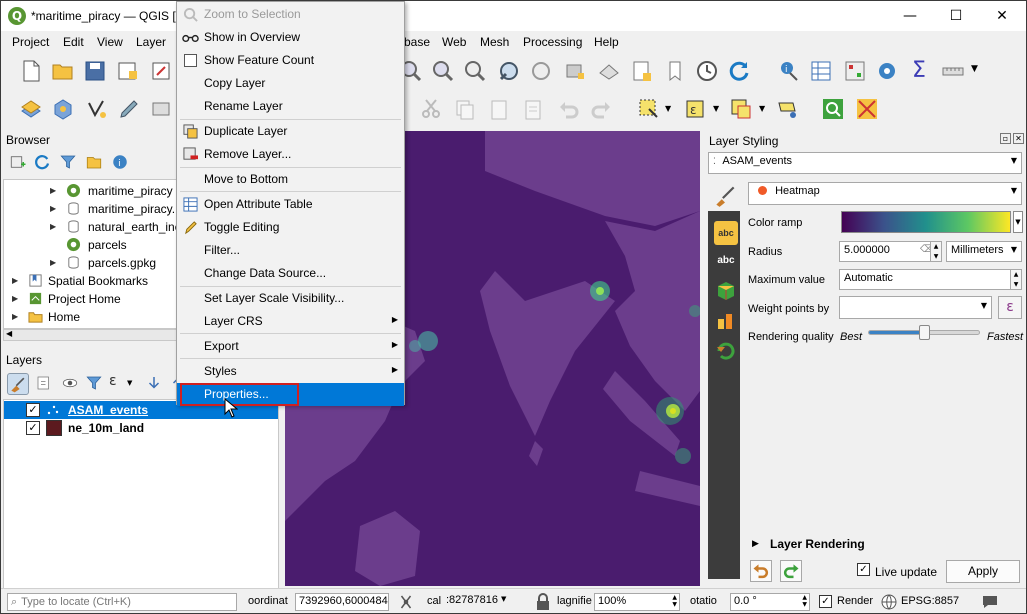 Image resolution: width=1027 pixels, height=614 pixels. What do you see at coordinates (552, 42) in the screenshot?
I see `menu-processing: Processing` at bounding box center [552, 42].